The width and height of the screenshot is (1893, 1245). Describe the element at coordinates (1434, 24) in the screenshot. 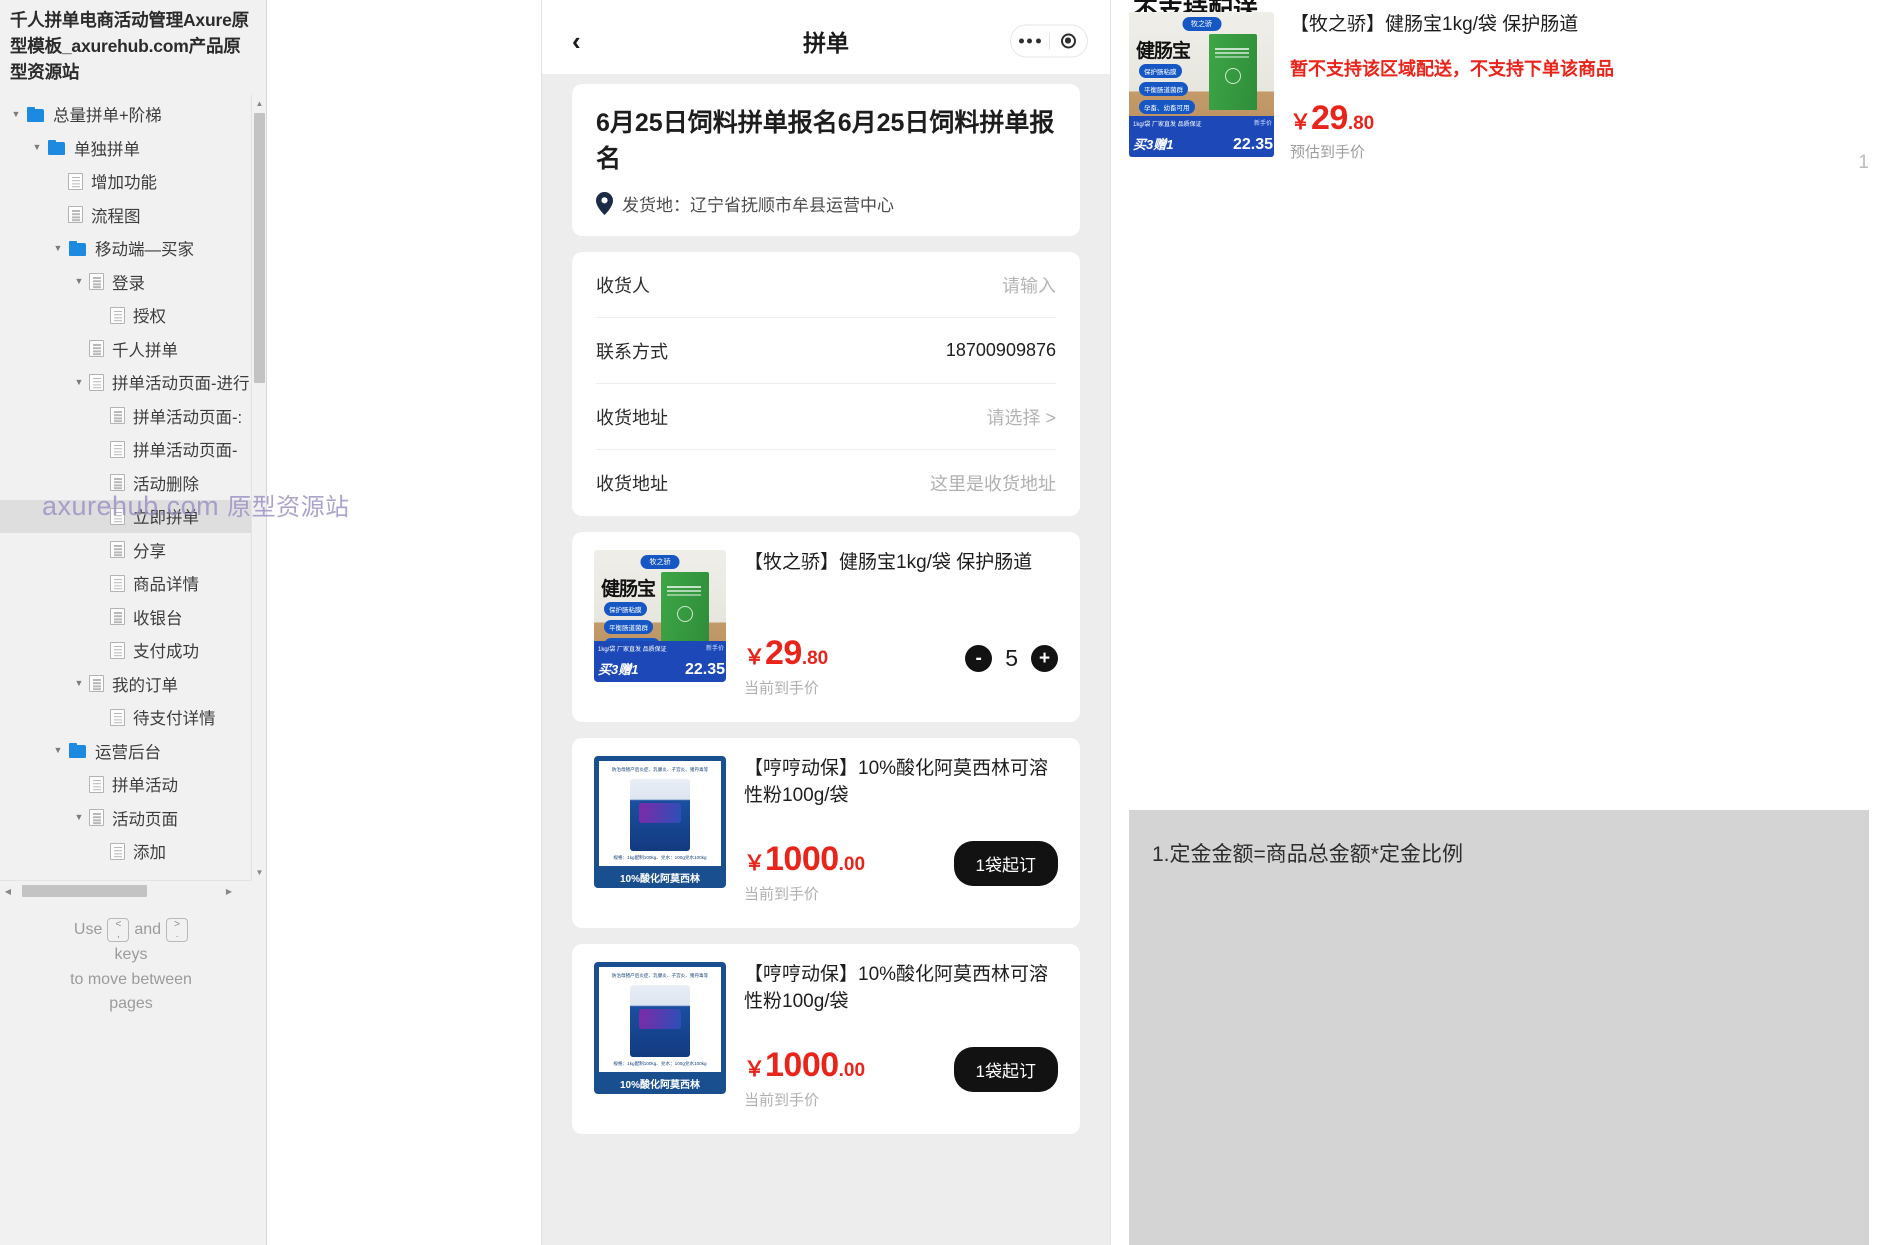

I see `product-name: 【牧之骄】健肠宝1kg/袋 保护肠道` at that location.